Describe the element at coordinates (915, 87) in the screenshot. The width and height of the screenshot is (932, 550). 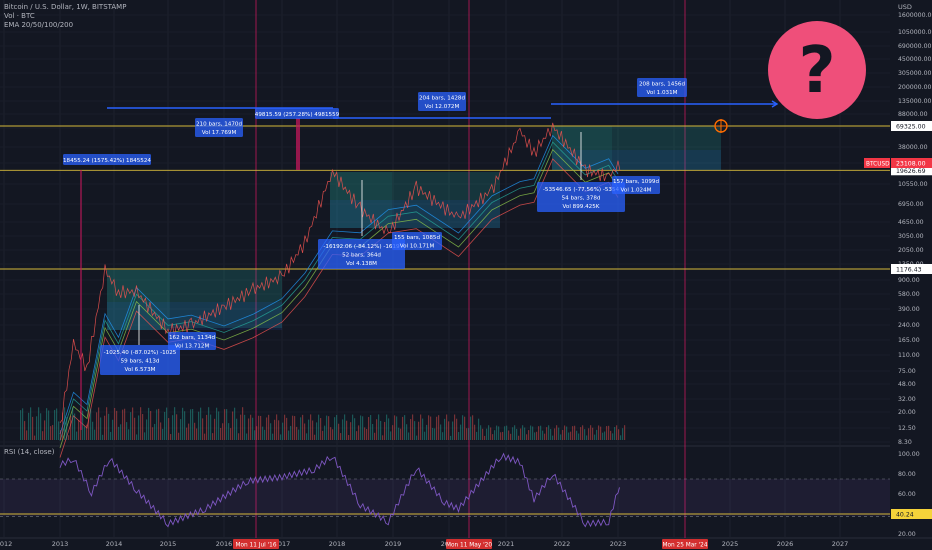
I see `price-tick-label: 200000.00` at that location.